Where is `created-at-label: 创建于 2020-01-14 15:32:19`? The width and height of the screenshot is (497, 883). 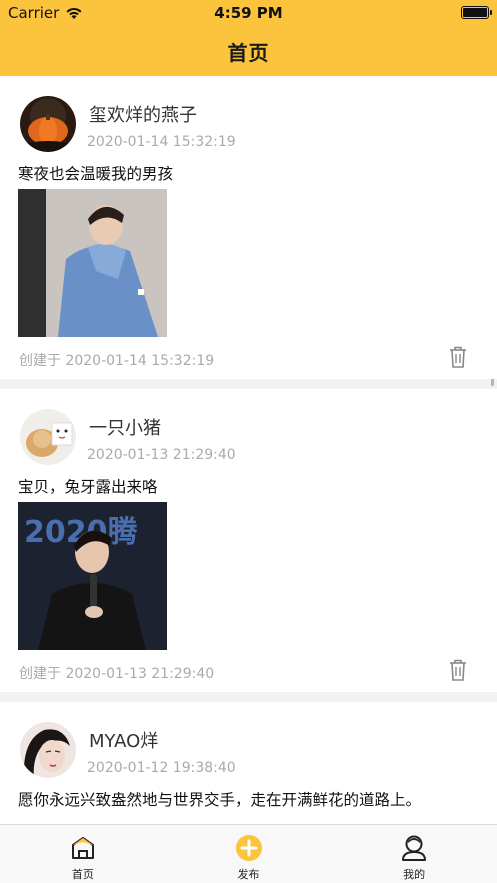 created-at-label: 创建于 2020-01-14 15:32:19 is located at coordinates (117, 361).